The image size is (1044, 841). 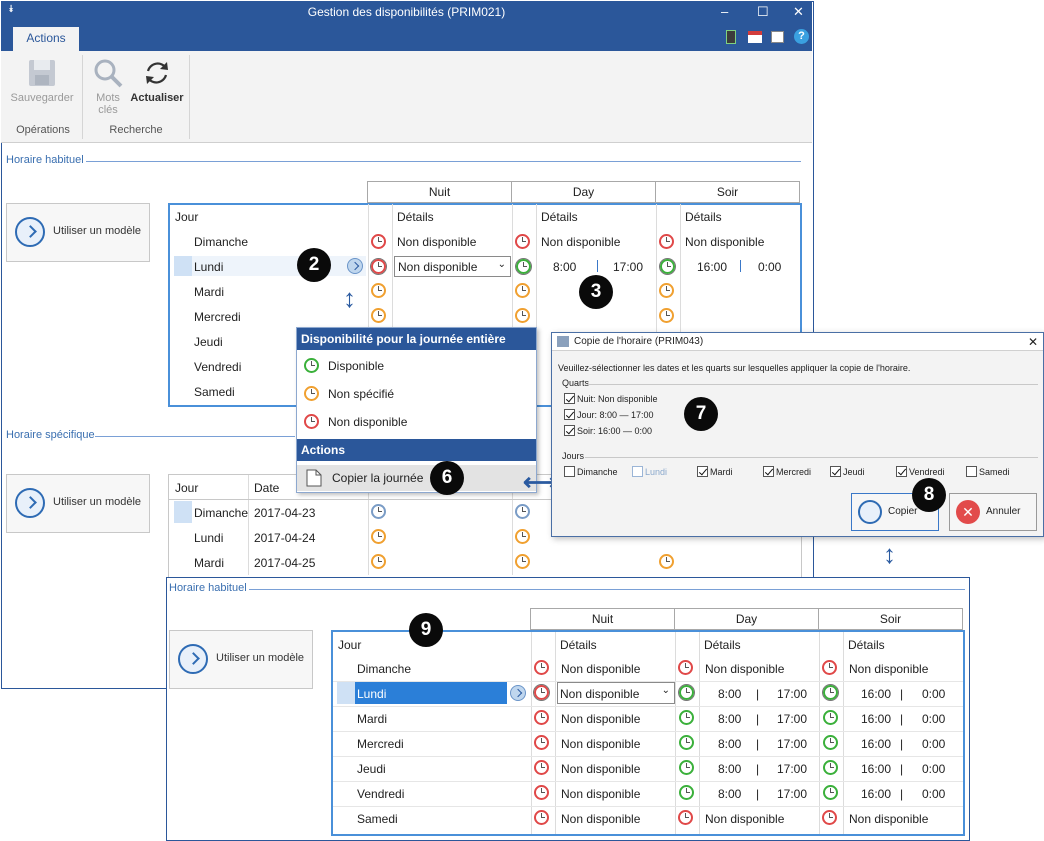 What do you see at coordinates (755, 37) in the screenshot?
I see `calendar-icon` at bounding box center [755, 37].